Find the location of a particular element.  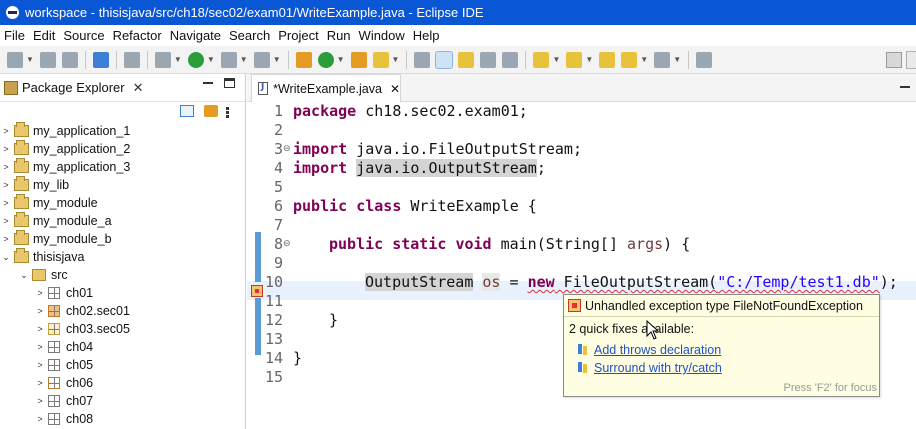

java-perspective-icon is located at coordinates (911, 60).